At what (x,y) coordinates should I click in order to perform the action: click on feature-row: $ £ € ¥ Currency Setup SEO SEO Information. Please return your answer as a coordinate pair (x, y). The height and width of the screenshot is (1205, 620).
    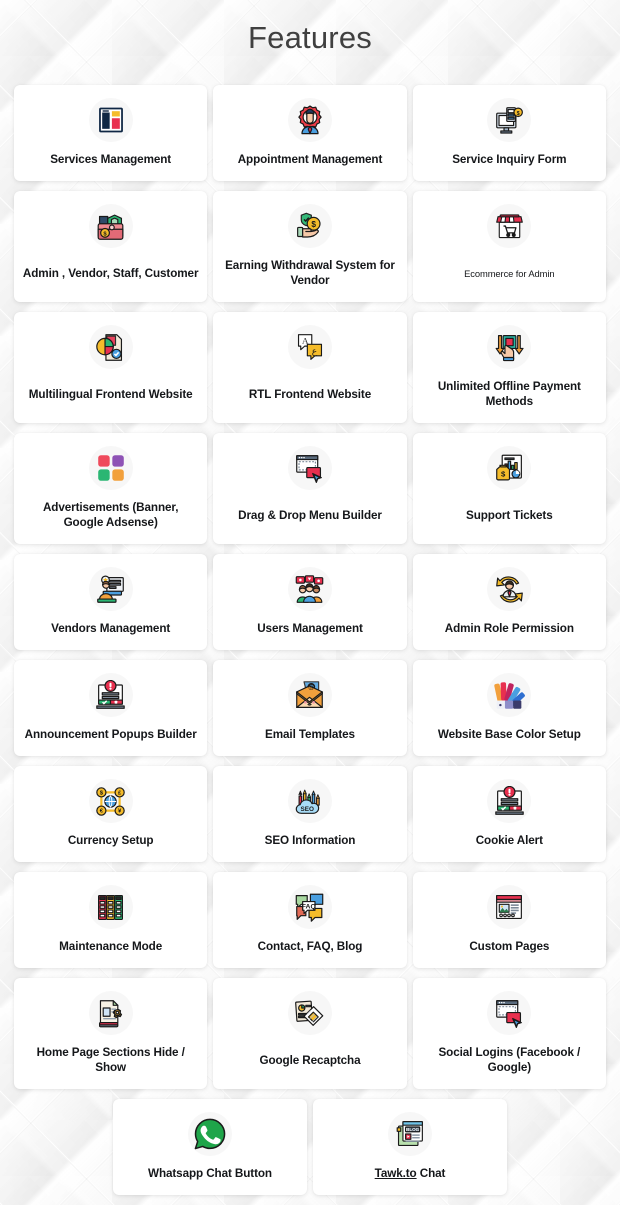
    Looking at the image, I should click on (310, 814).